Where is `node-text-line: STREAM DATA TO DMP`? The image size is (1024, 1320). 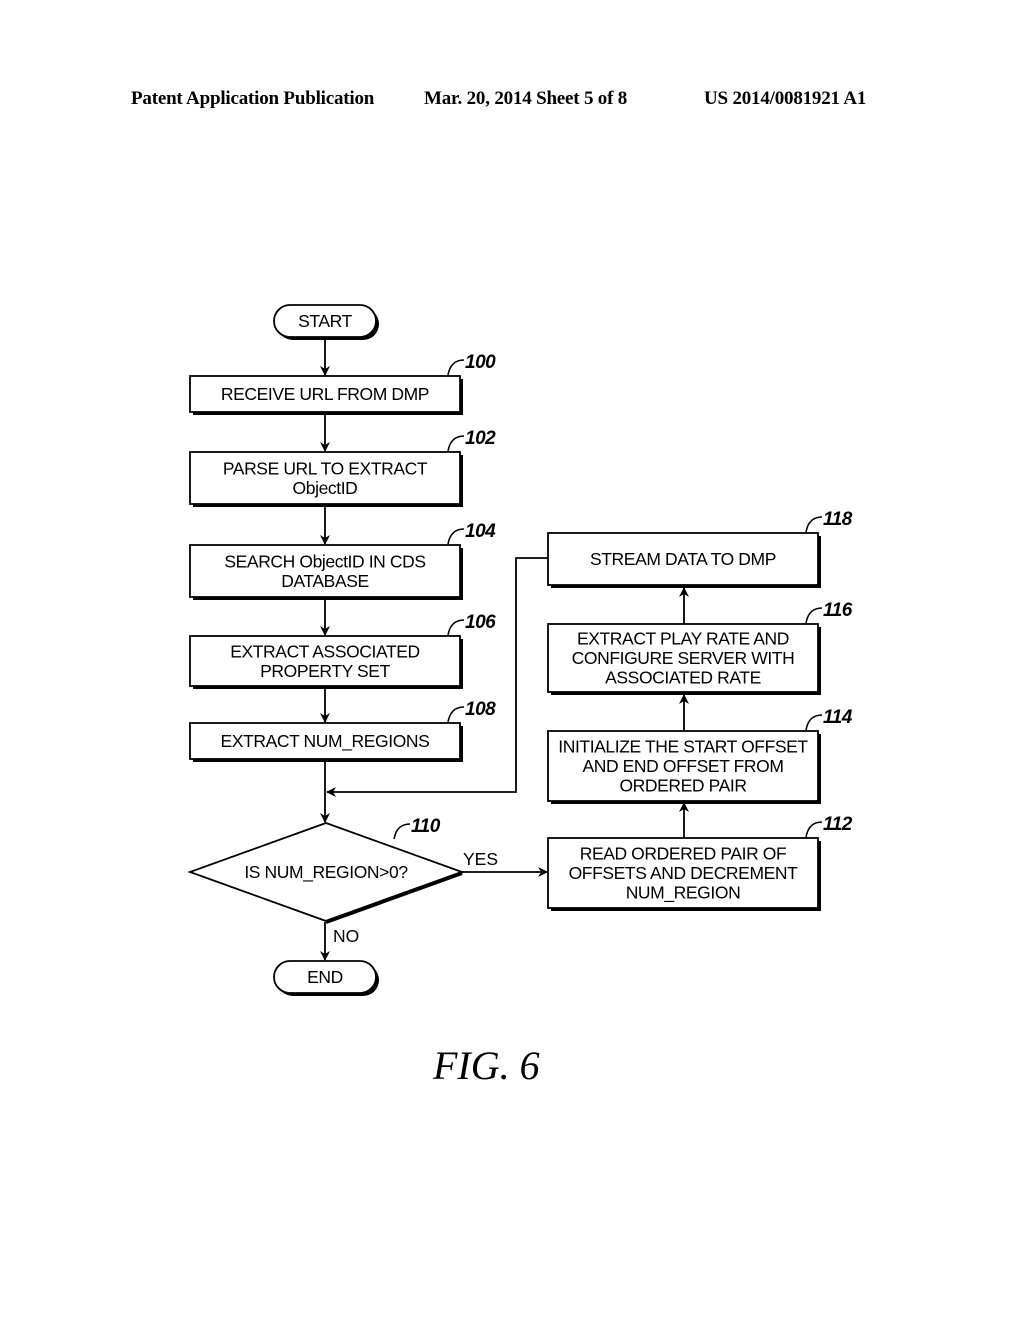 node-text-line: STREAM DATA TO DMP is located at coordinates (683, 559).